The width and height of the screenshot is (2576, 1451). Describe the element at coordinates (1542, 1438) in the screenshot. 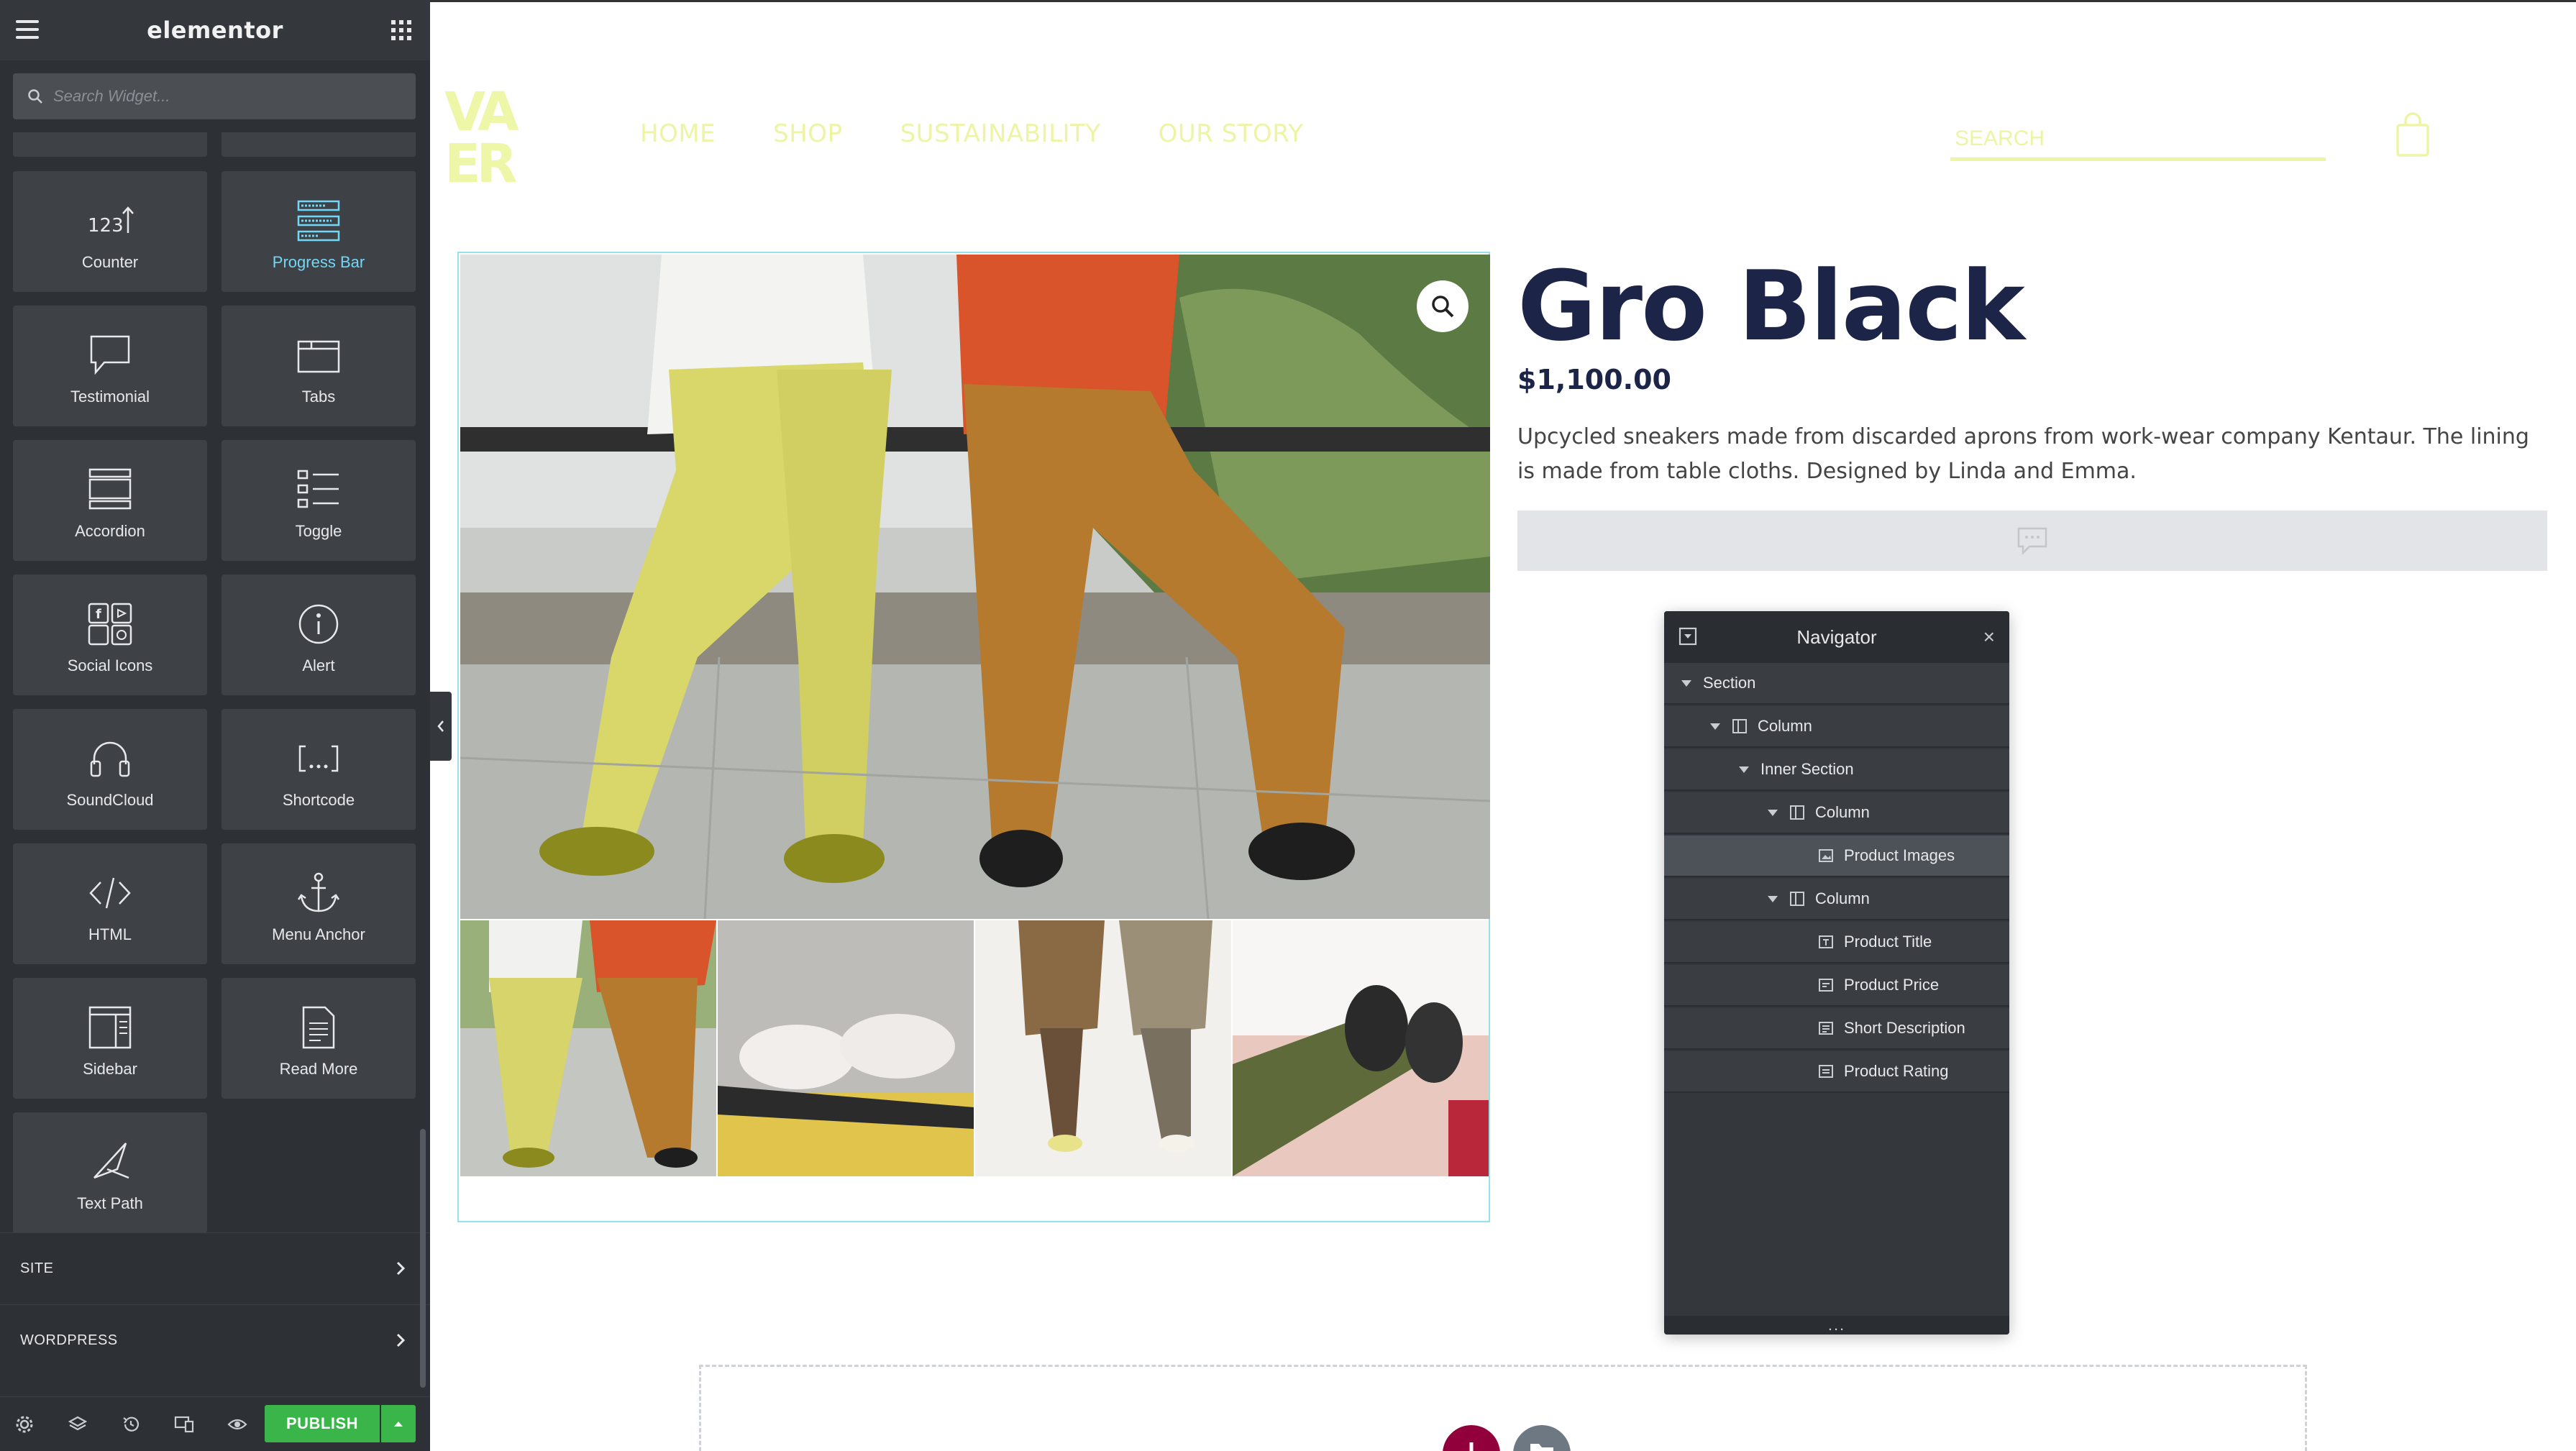

I see `add-template-button` at that location.